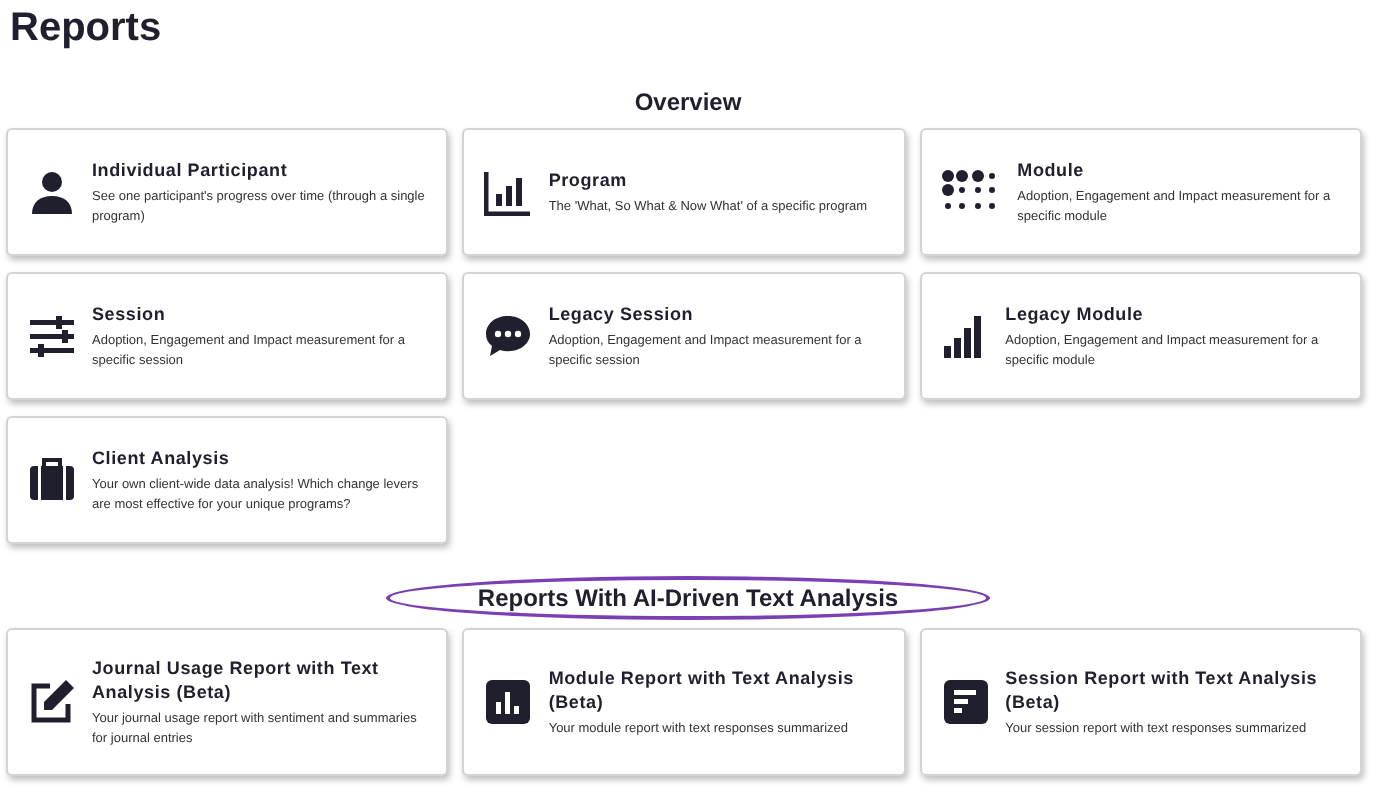 The image size is (1376, 804). What do you see at coordinates (52, 336) in the screenshot?
I see `sliders-icon` at bounding box center [52, 336].